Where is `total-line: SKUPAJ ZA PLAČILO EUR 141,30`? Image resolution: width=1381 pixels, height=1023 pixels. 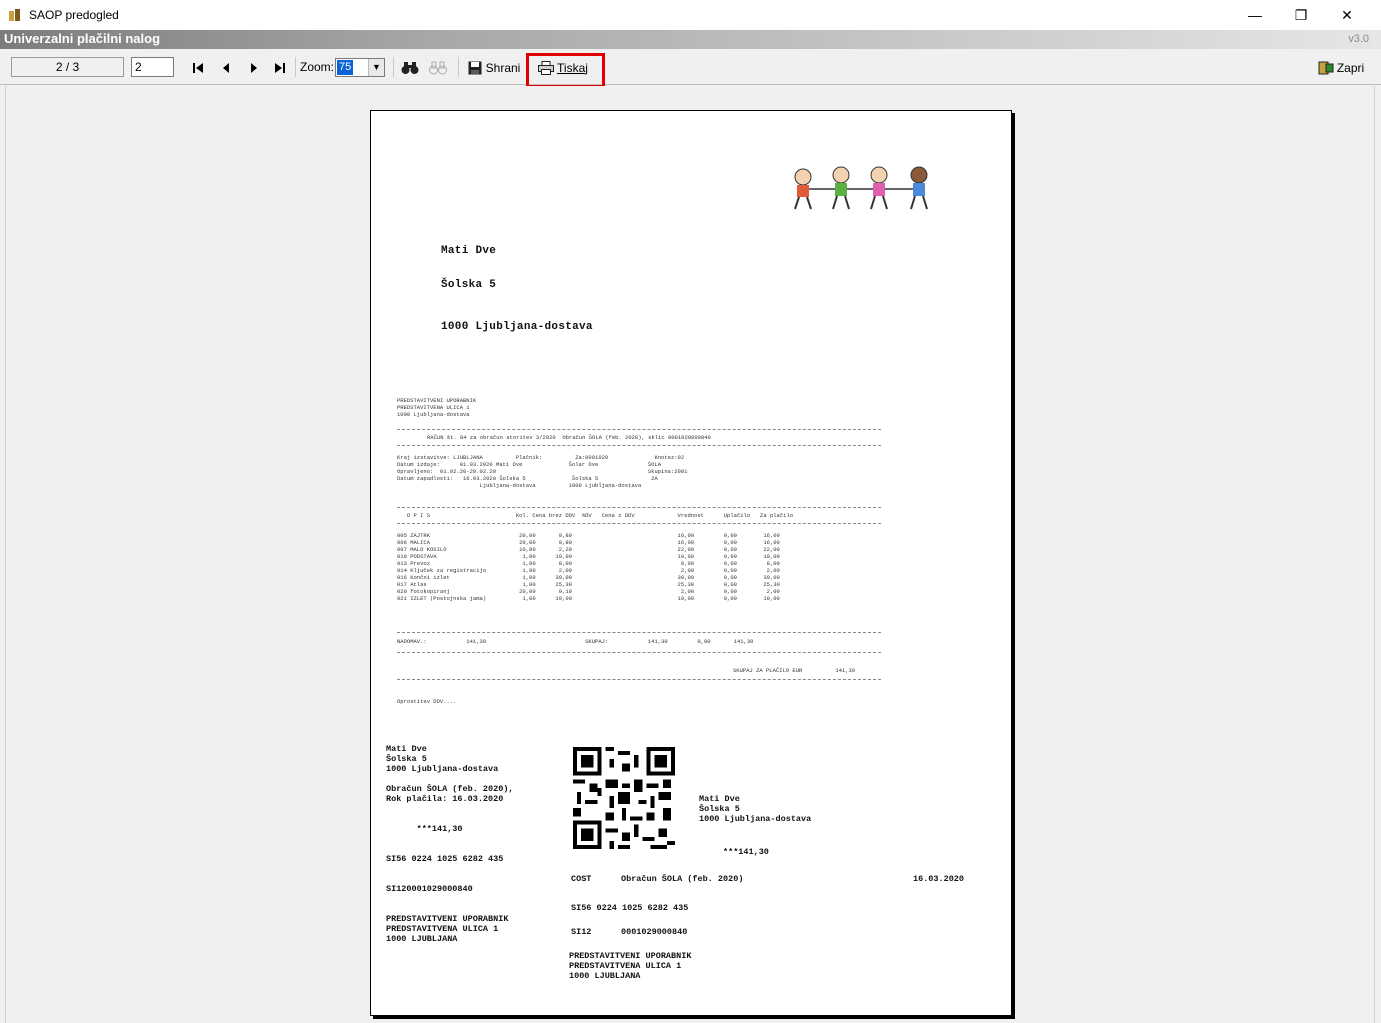 total-line: SKUPAJ ZA PLAČILO EUR 141,30 is located at coordinates (794, 670).